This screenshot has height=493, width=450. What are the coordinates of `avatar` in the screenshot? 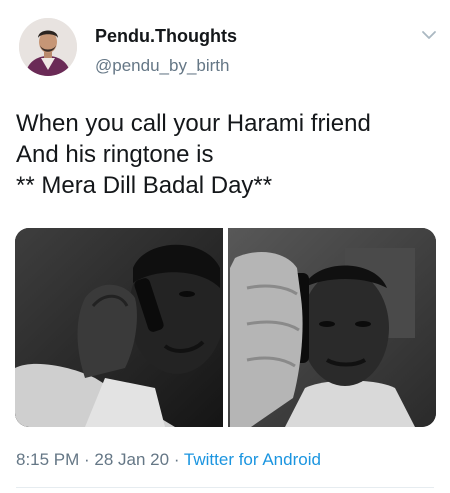 It's located at (48, 47).